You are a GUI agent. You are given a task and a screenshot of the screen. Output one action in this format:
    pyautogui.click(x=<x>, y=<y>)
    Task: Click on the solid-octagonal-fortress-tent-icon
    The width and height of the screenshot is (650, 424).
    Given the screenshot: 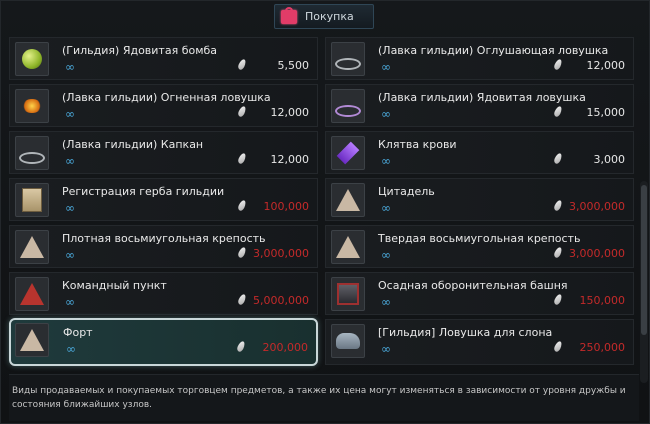 What is the action you would take?
    pyautogui.click(x=348, y=247)
    